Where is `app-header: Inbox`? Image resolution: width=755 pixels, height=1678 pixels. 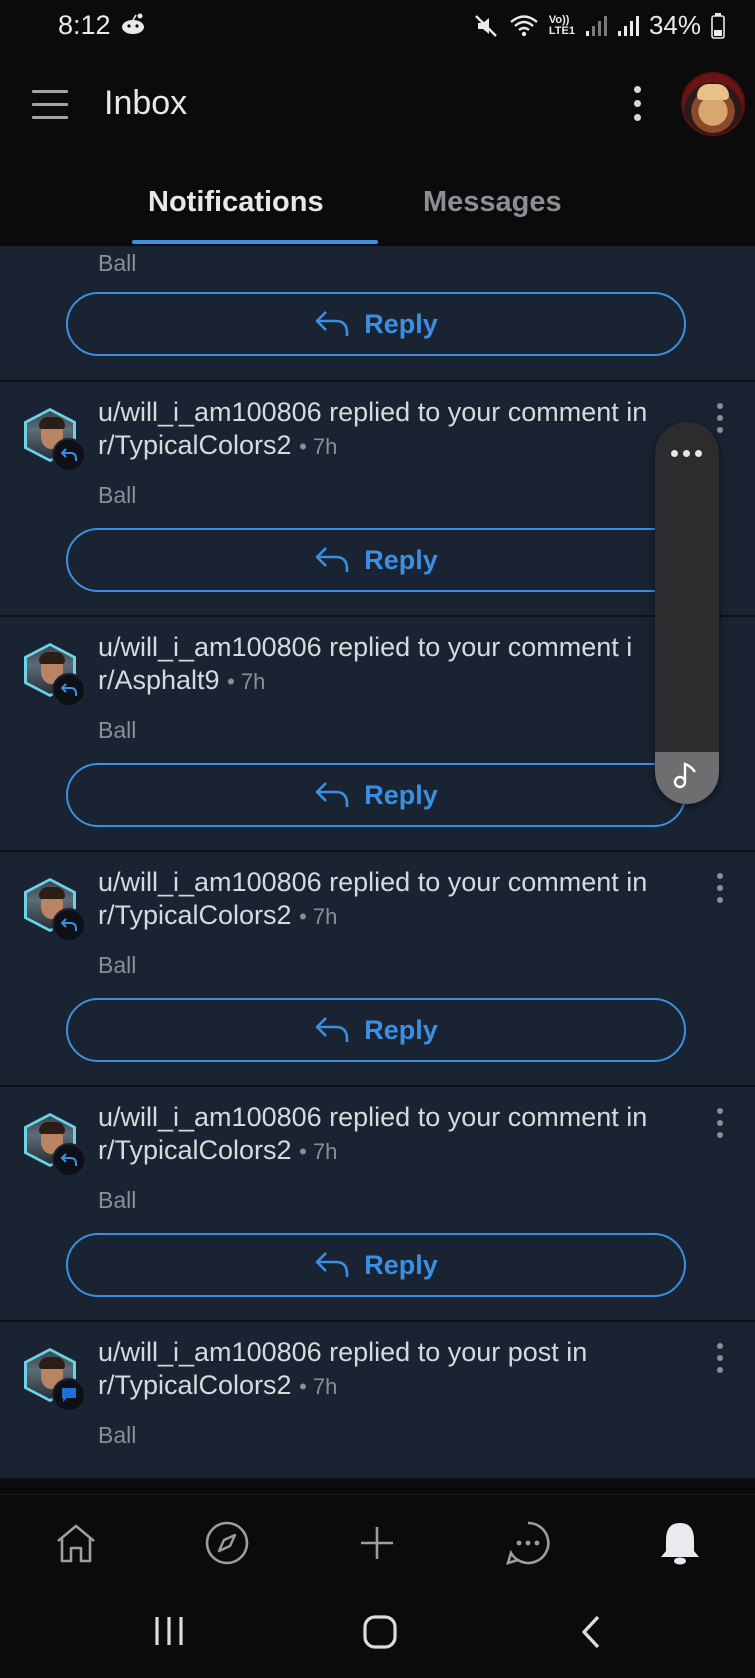 app-header: Inbox is located at coordinates (377, 108).